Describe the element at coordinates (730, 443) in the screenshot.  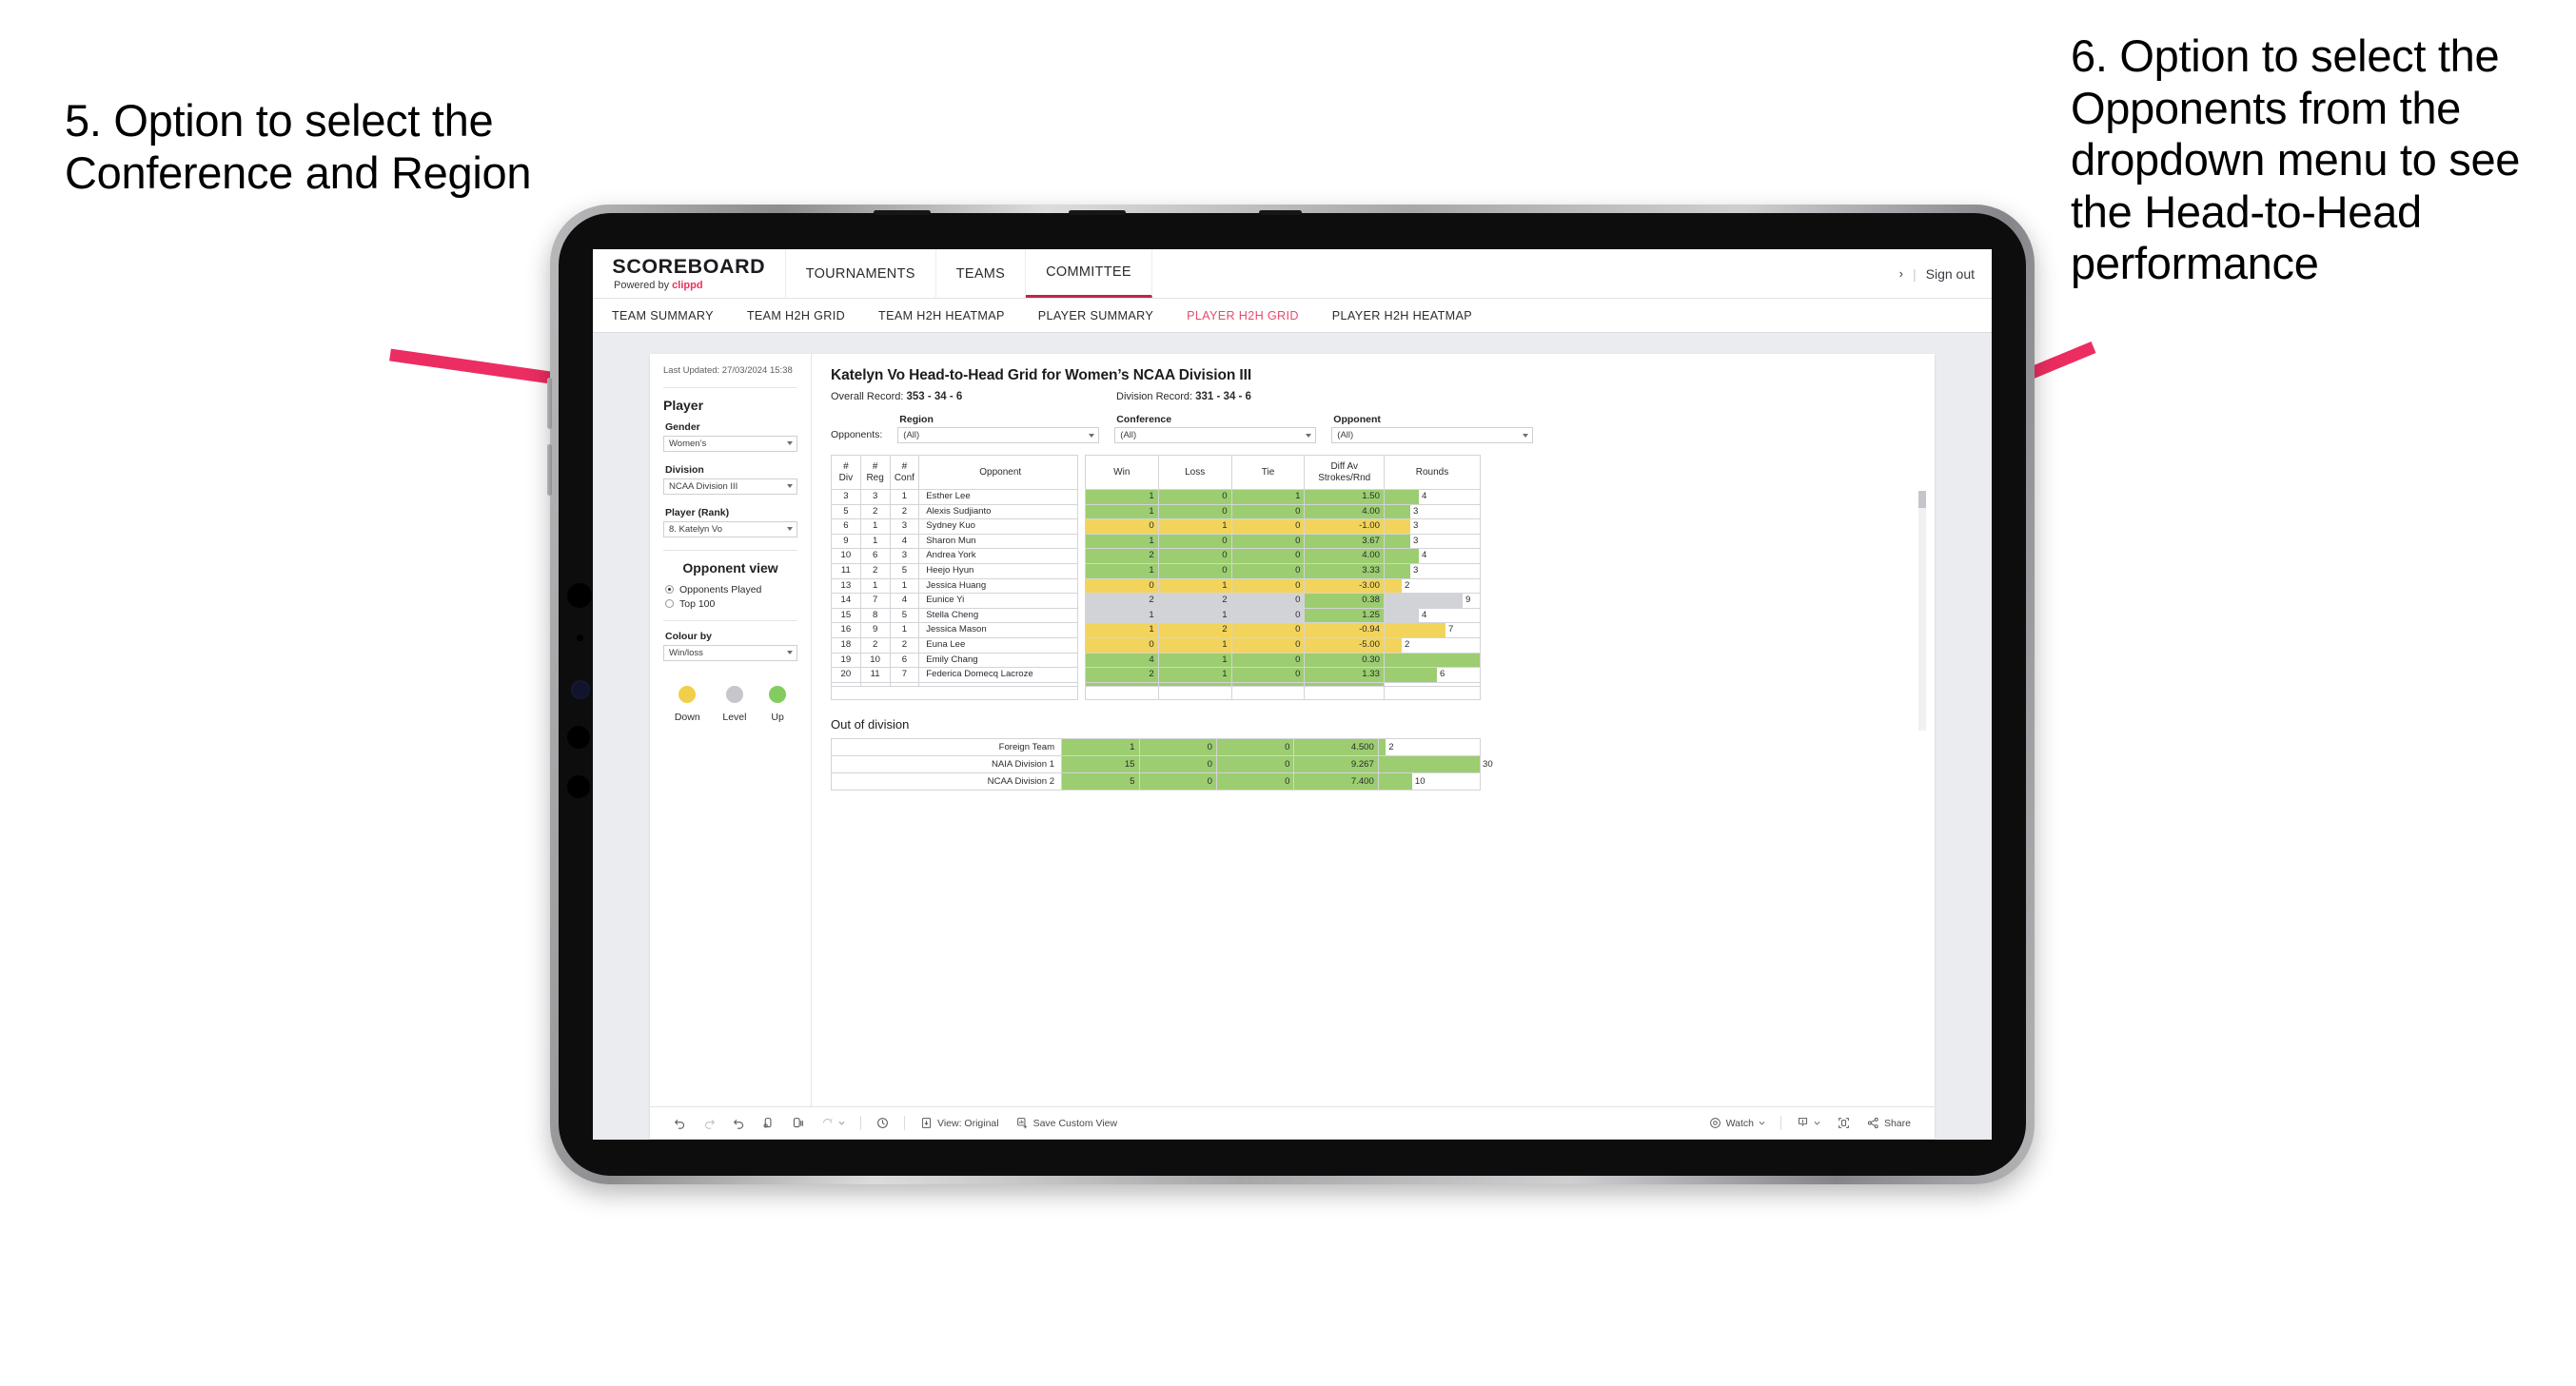
I see `gender-select: Women’s` at that location.